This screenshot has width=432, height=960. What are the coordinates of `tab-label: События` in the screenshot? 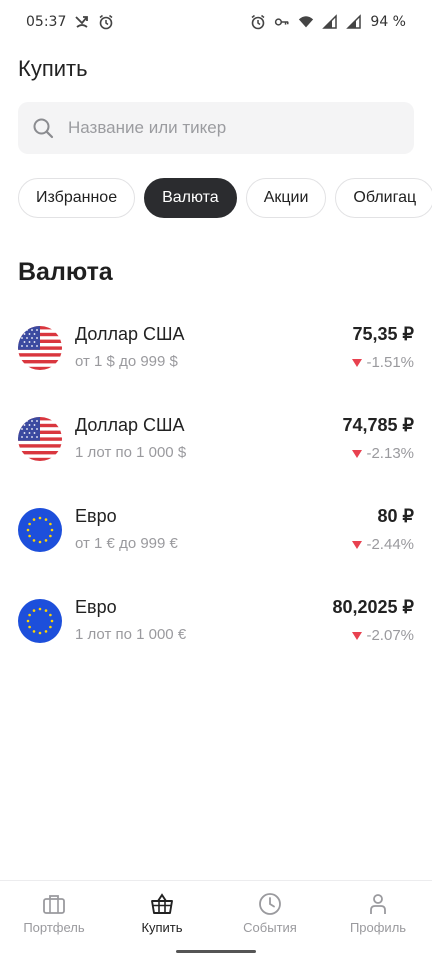 It's located at (270, 927).